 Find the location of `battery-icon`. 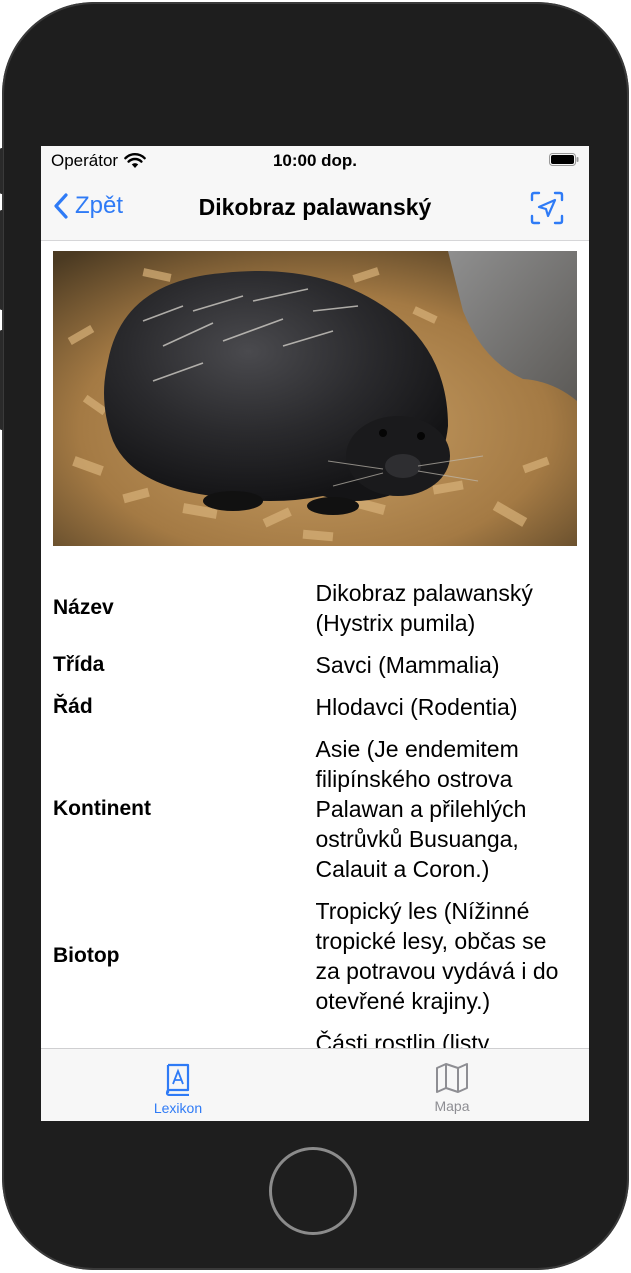

battery-icon is located at coordinates (564, 159).